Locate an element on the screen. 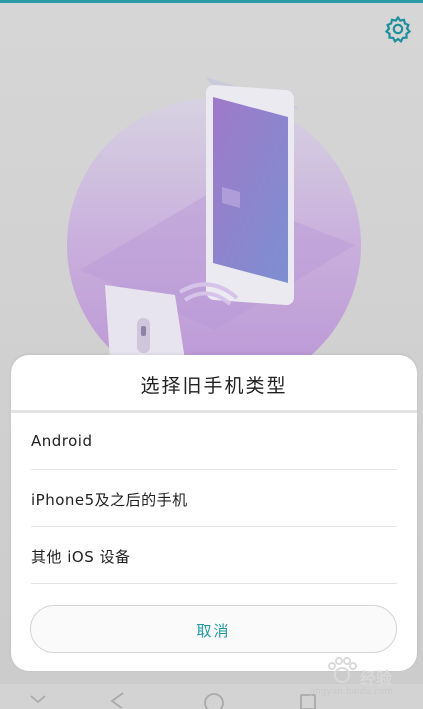 The height and width of the screenshot is (709, 423). old-phone-graphic is located at coordinates (145, 322).